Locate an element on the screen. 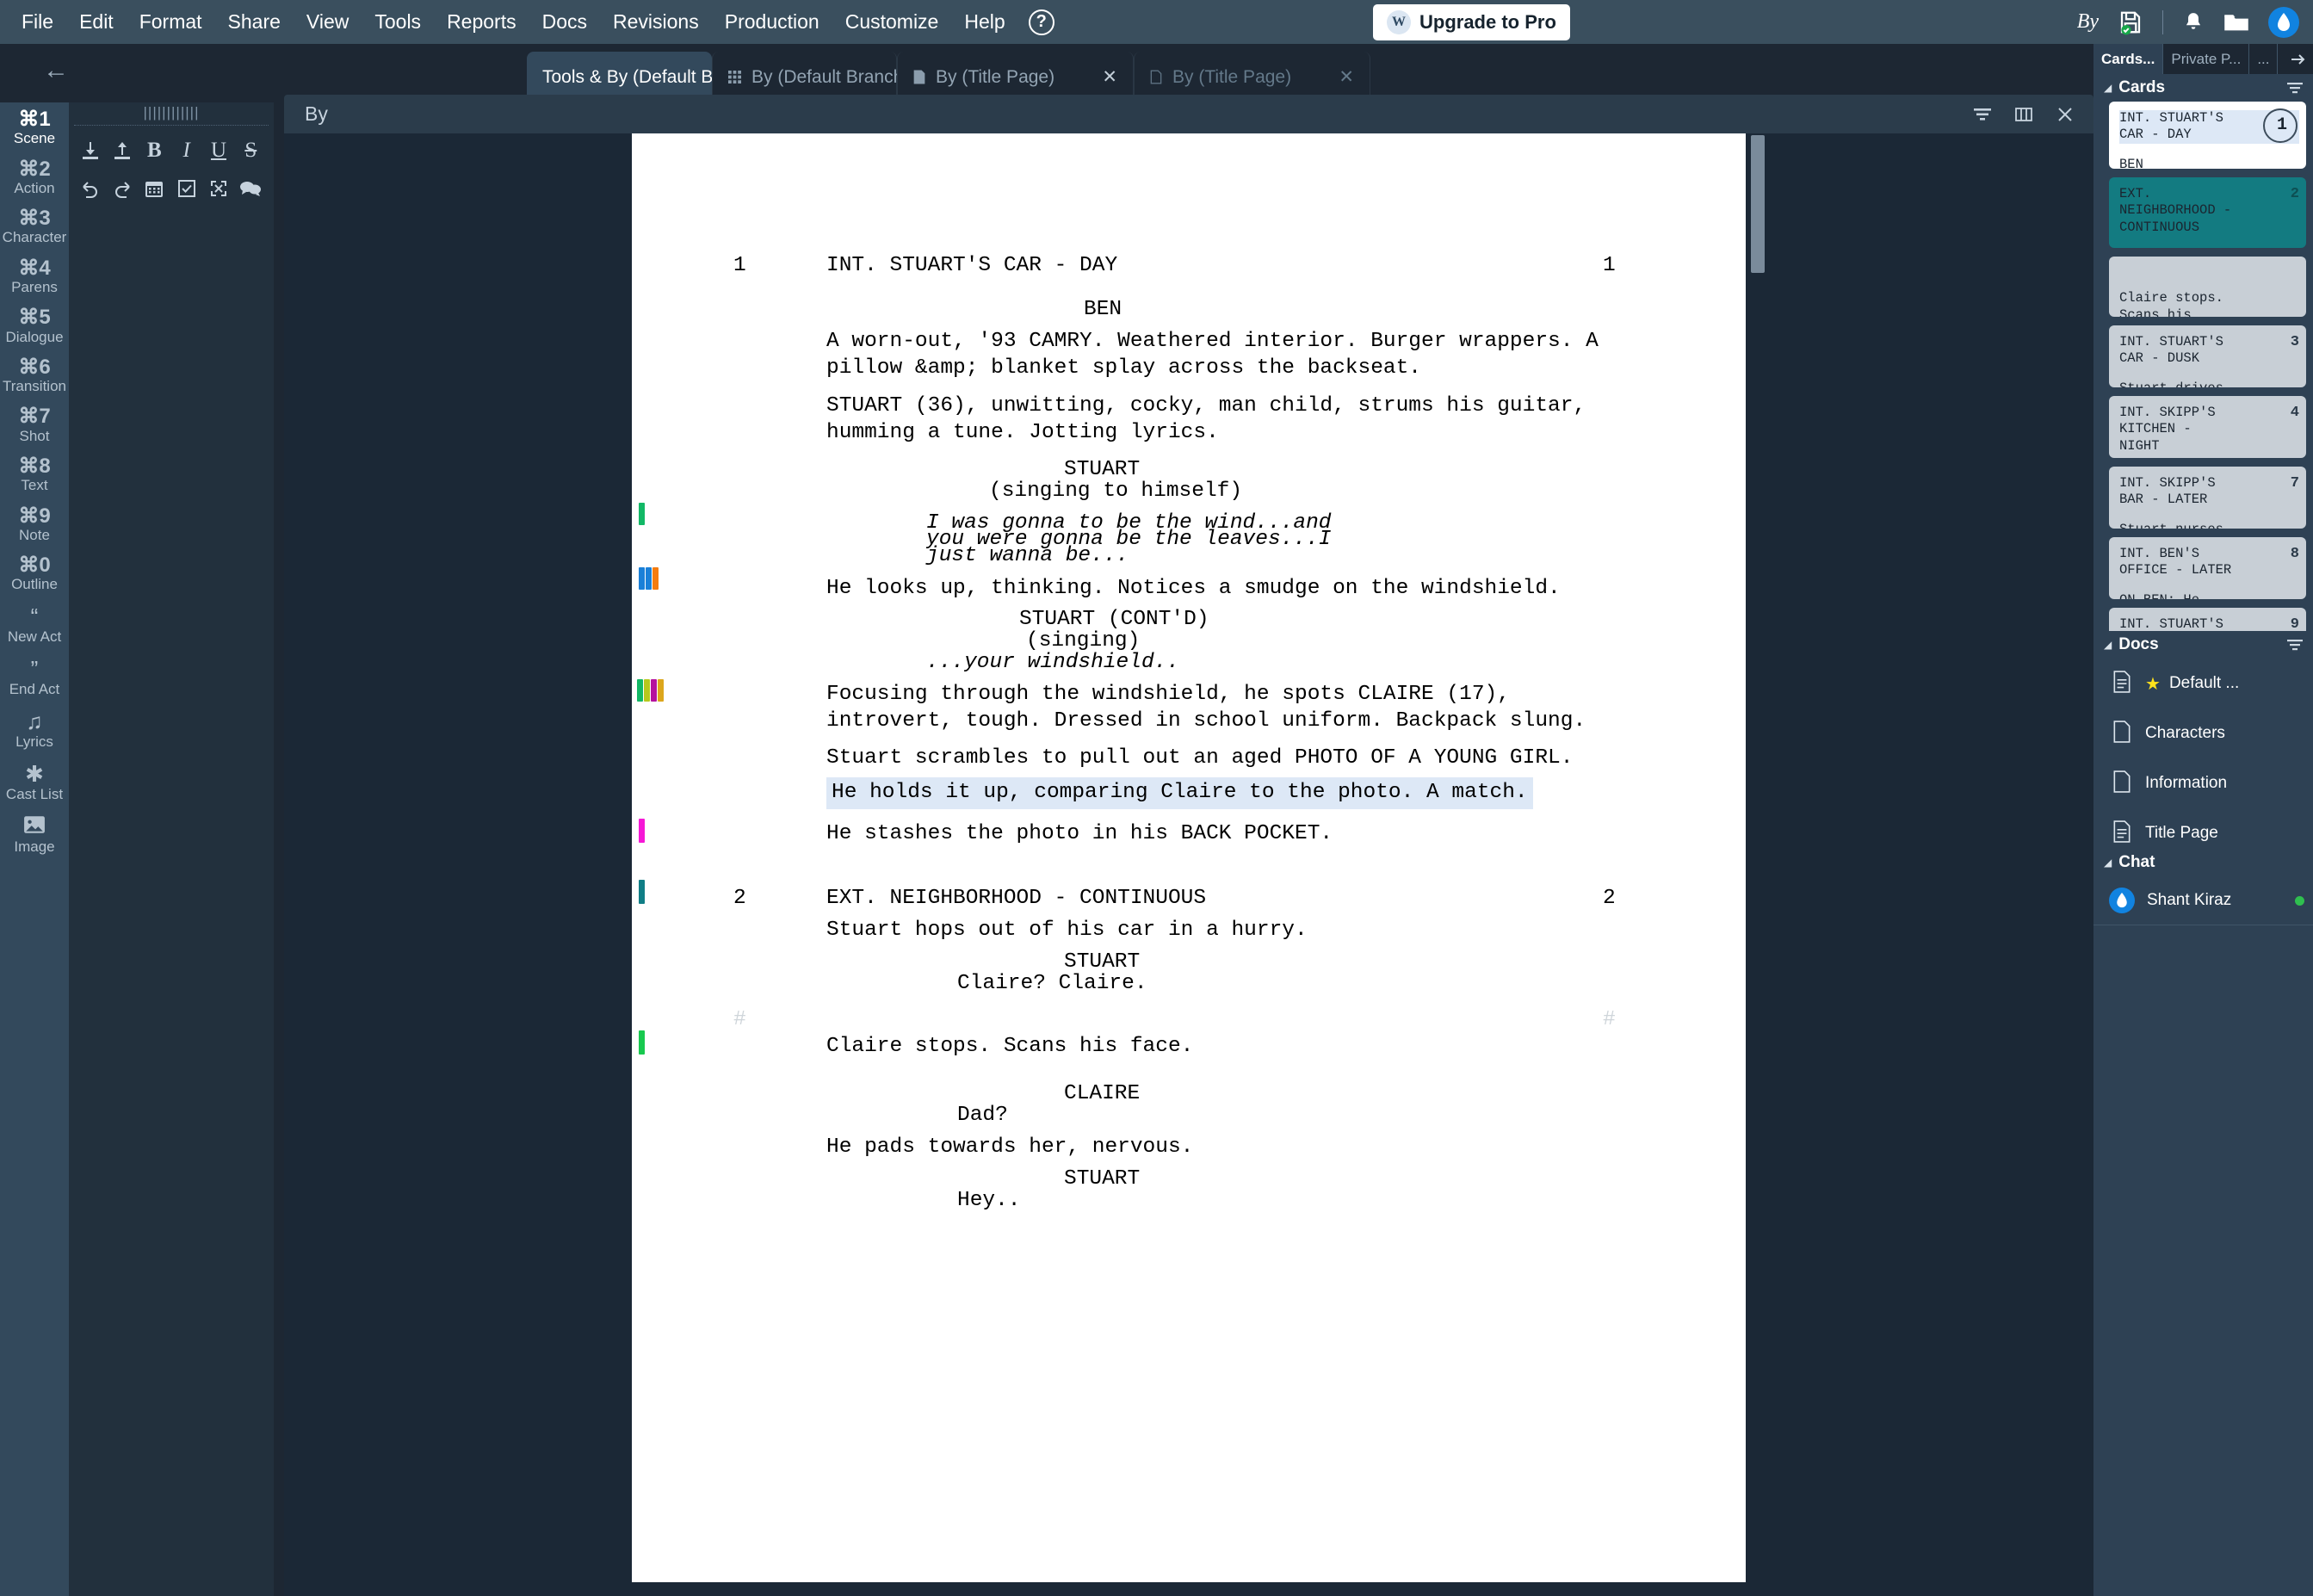  menu-item-customize: Customize is located at coordinates (892, 22).